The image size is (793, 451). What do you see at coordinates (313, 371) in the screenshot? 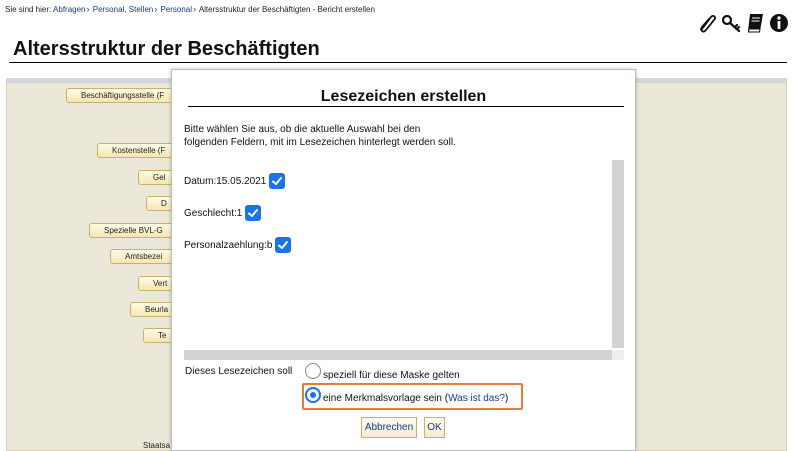
I see `radio-mask-specific` at bounding box center [313, 371].